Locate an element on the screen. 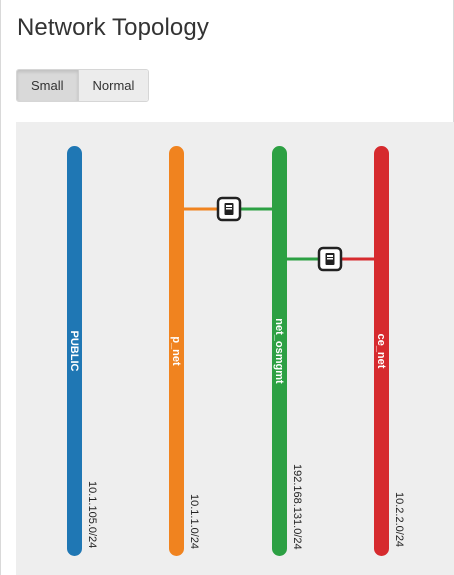 Image resolution: width=454 pixels, height=575 pixels. network-cidr-p-net: 10.1.1.0/24 is located at coordinates (194, 521).